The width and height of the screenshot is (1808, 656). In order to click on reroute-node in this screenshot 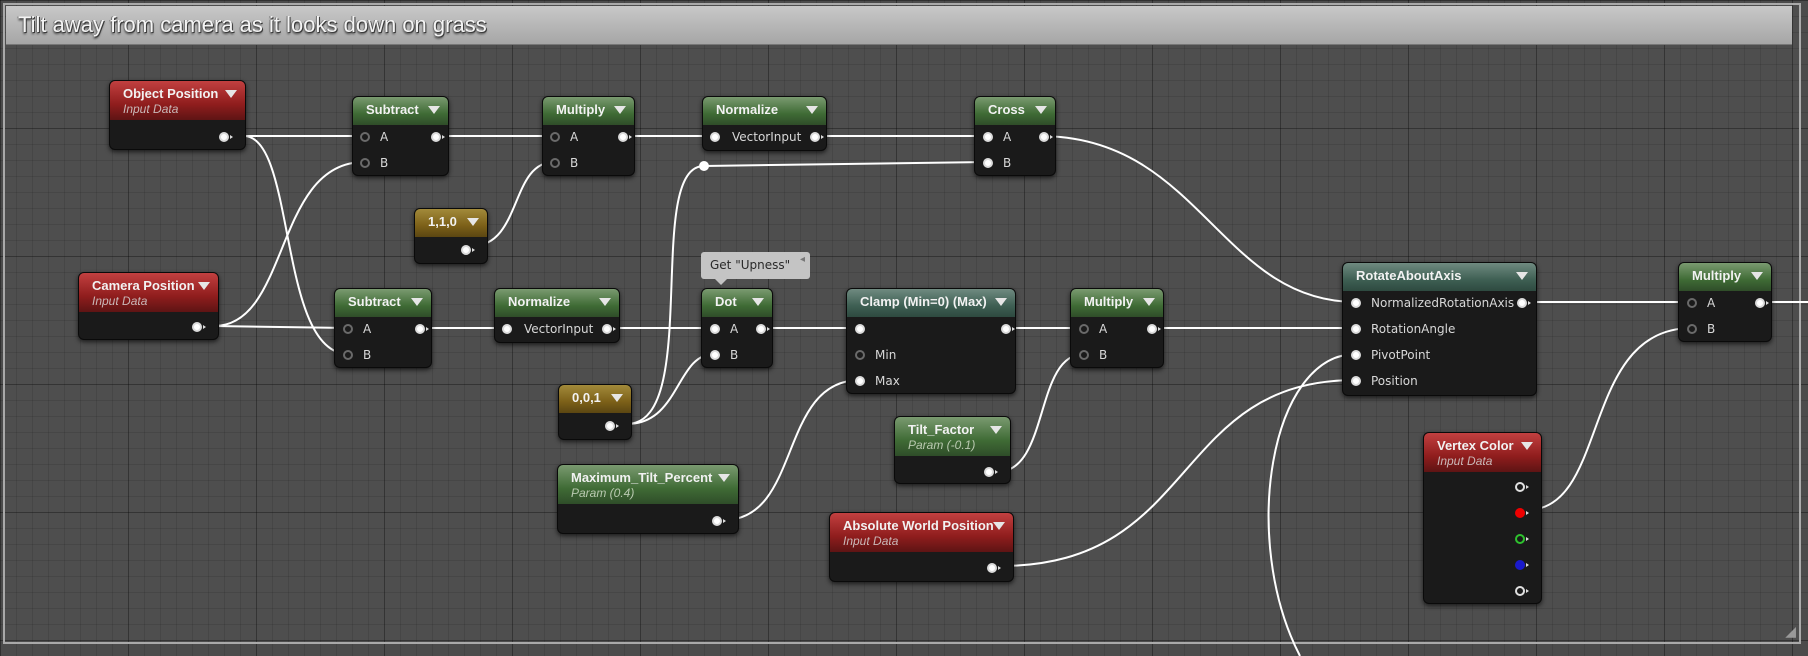, I will do `click(704, 166)`.